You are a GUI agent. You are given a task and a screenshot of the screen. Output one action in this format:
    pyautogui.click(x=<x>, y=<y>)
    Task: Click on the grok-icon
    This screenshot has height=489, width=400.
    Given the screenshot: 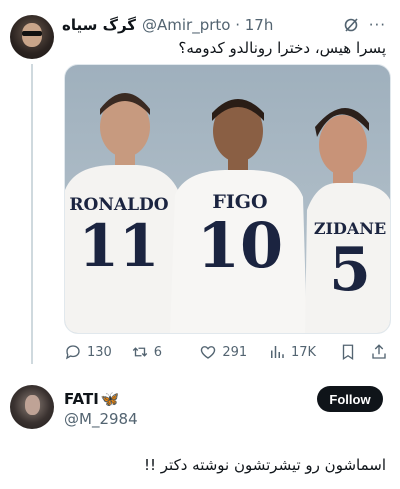 What is the action you would take?
    pyautogui.click(x=351, y=25)
    